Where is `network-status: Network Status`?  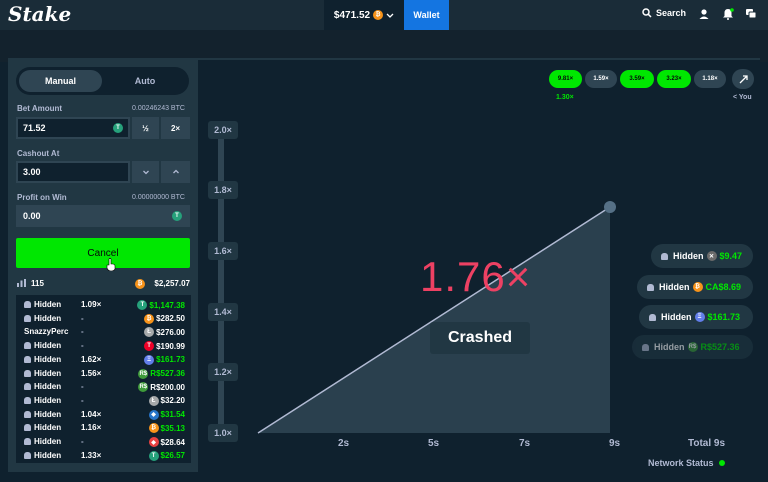
network-status: Network Status is located at coordinates (686, 463).